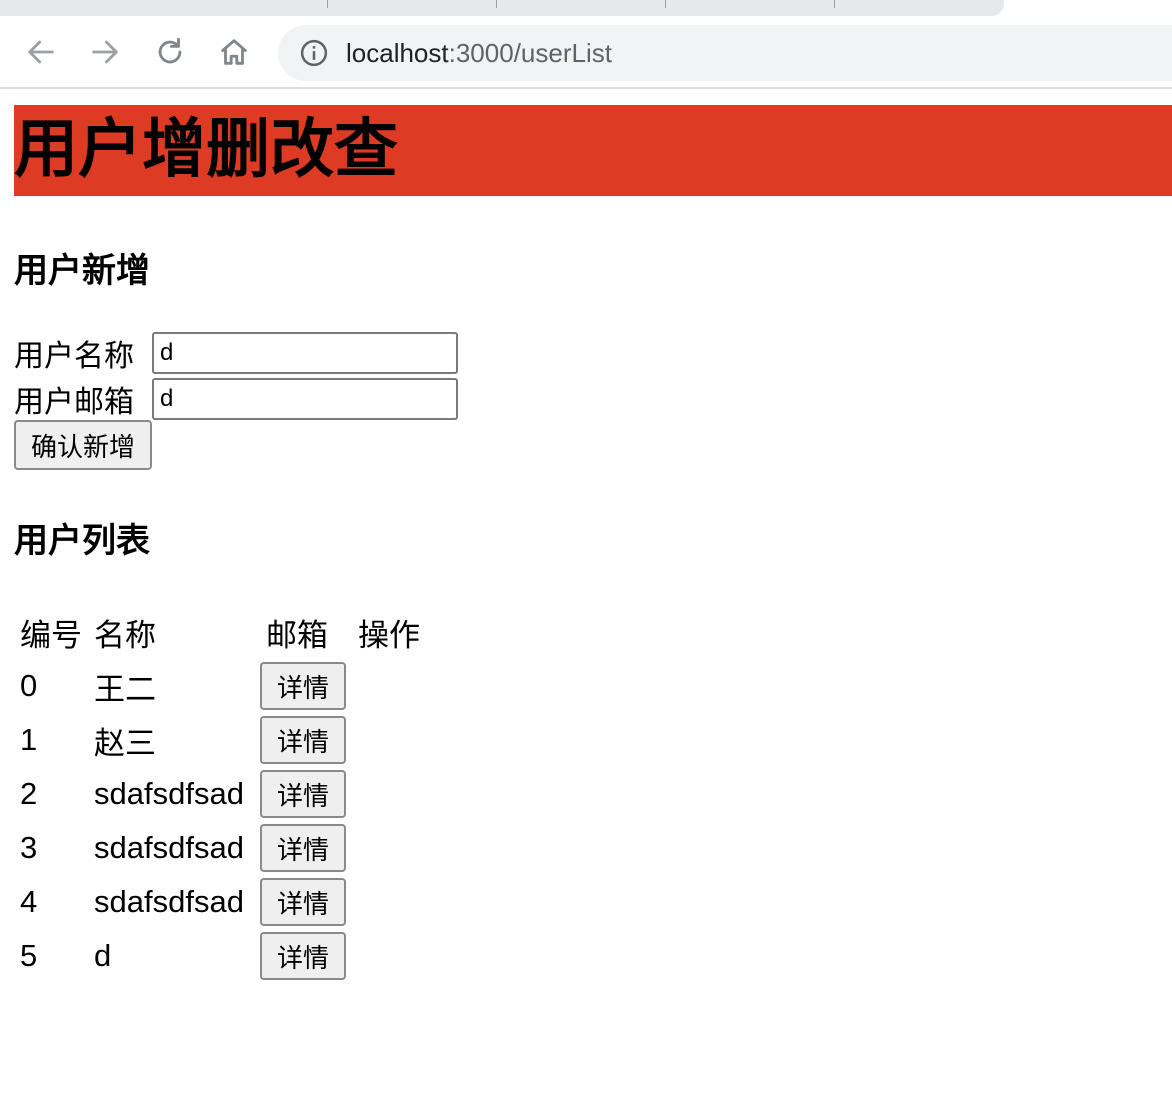 The width and height of the screenshot is (1172, 1094). I want to click on back-button, so click(41, 52).